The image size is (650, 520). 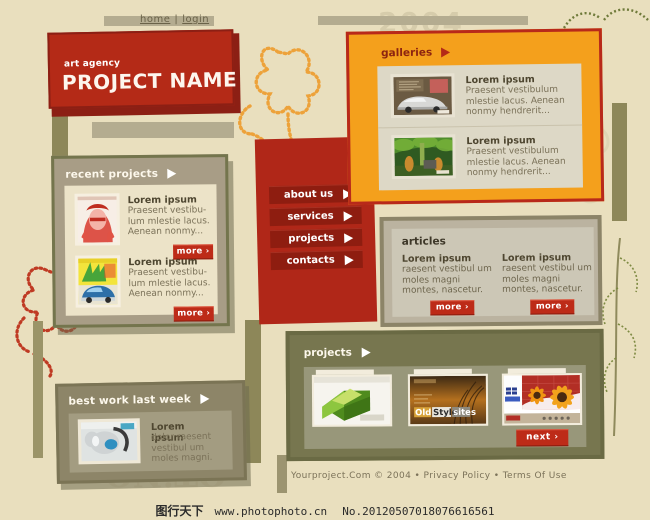 What do you see at coordinates (109, 441) in the screenshot?
I see `thumb-robot-device` at bounding box center [109, 441].